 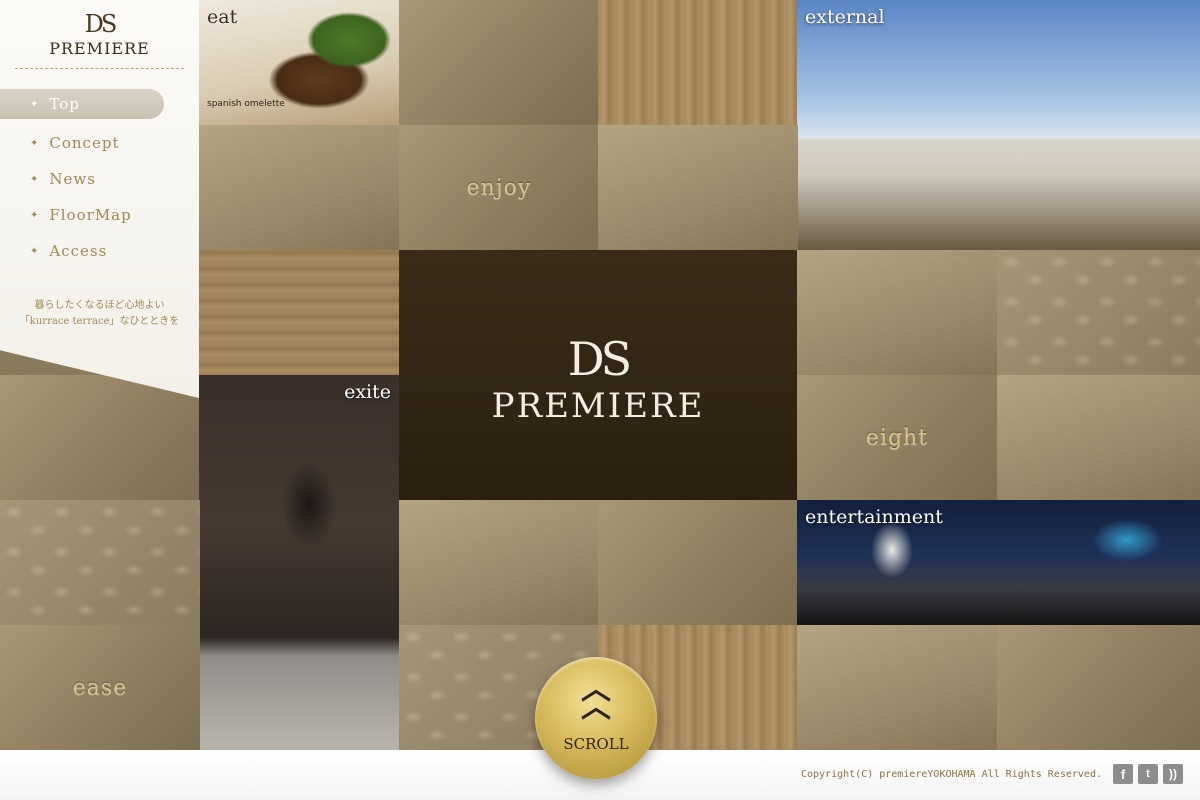 What do you see at coordinates (874, 517) in the screenshot?
I see `entertainment-label: entertainment` at bounding box center [874, 517].